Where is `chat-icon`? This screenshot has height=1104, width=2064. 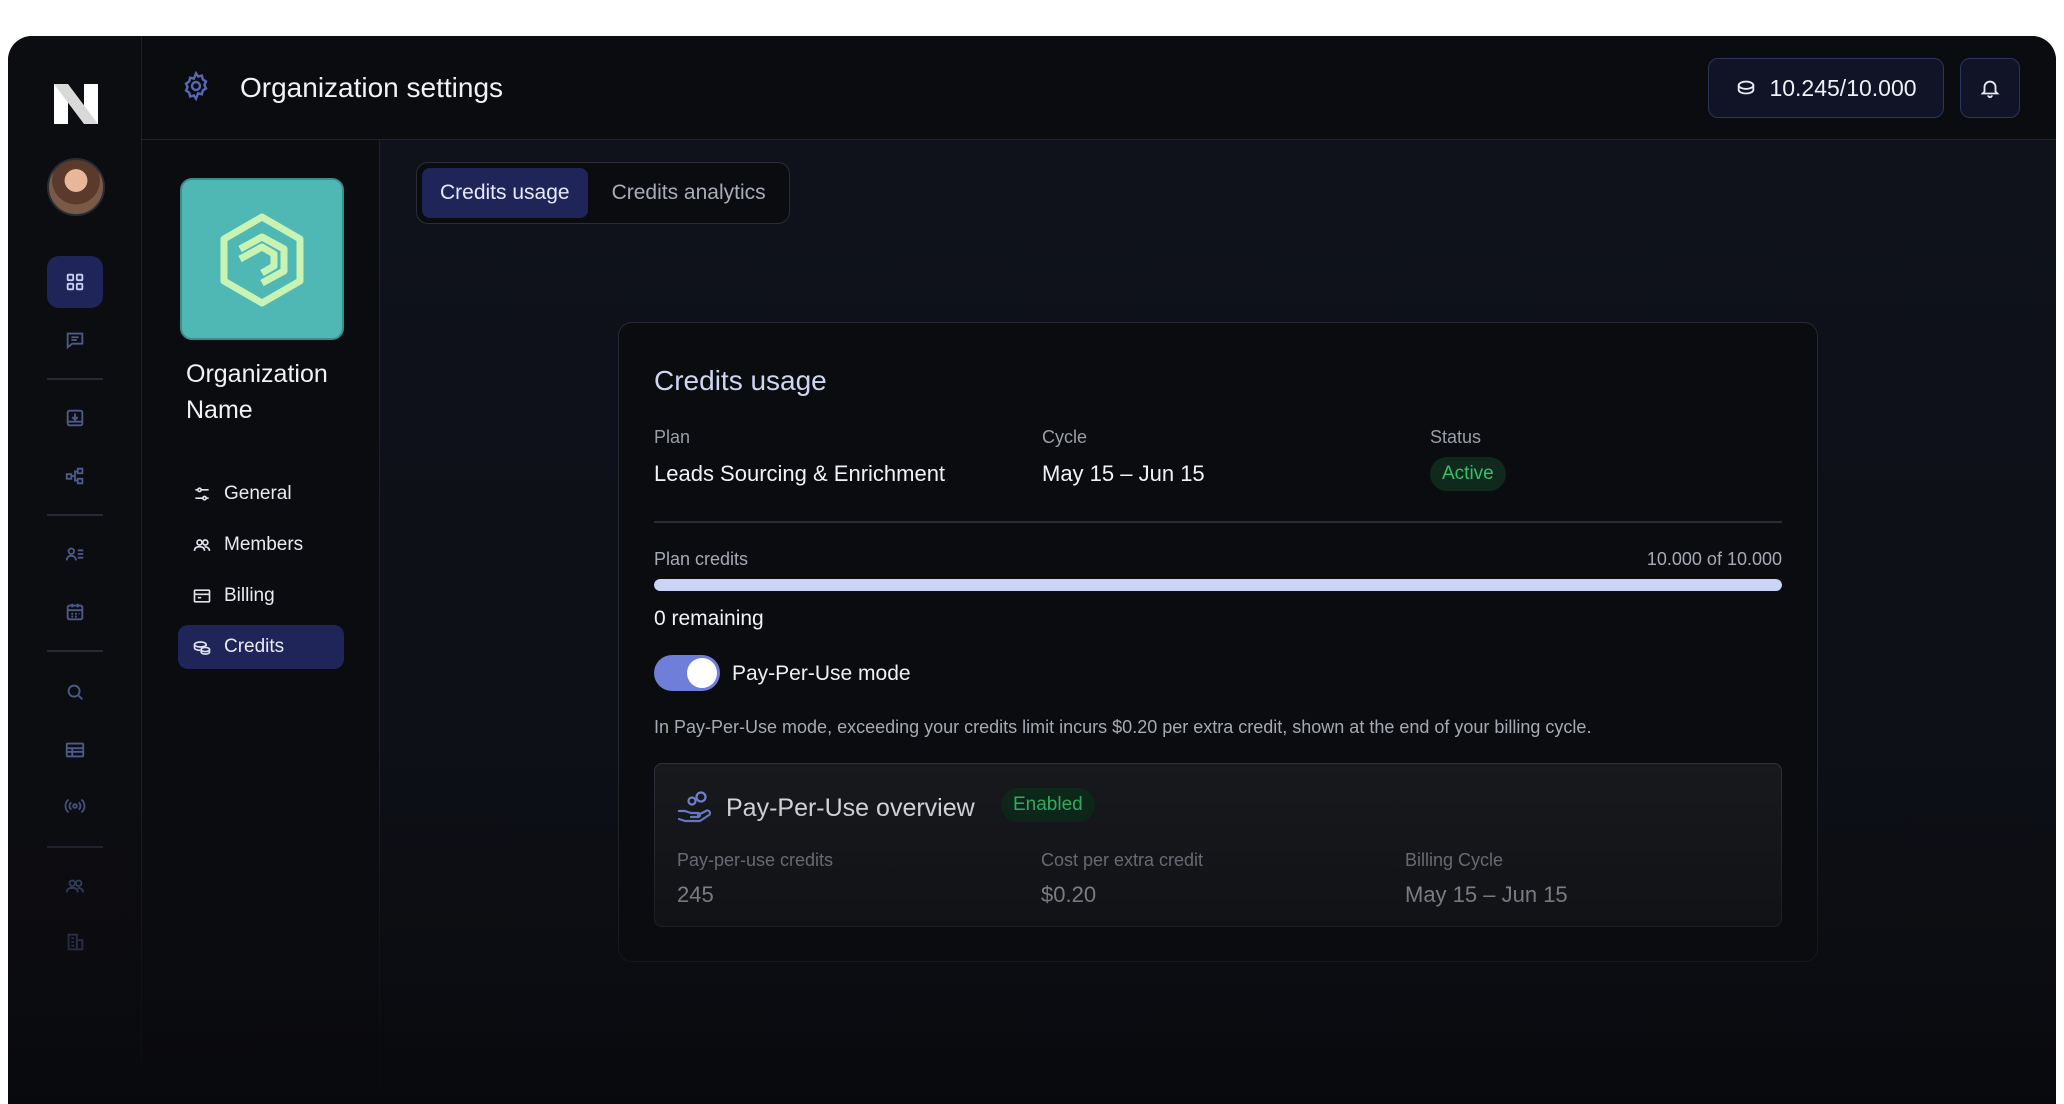 chat-icon is located at coordinates (75, 340).